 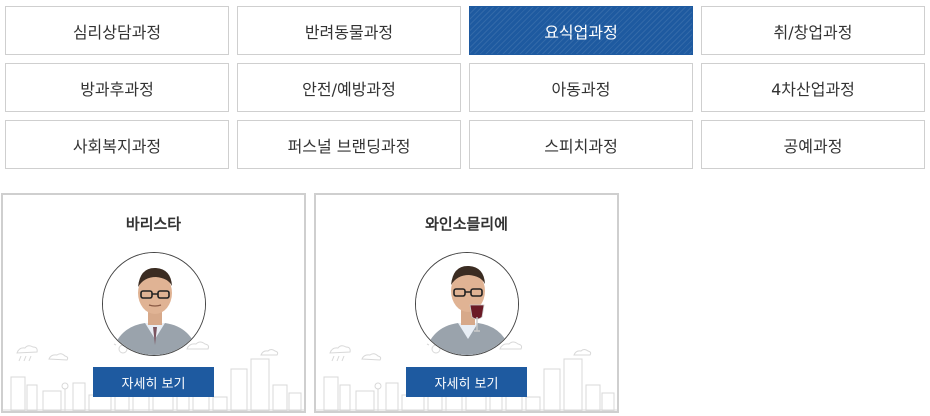 What do you see at coordinates (581, 87) in the screenshot?
I see `category-children: 아동과정` at bounding box center [581, 87].